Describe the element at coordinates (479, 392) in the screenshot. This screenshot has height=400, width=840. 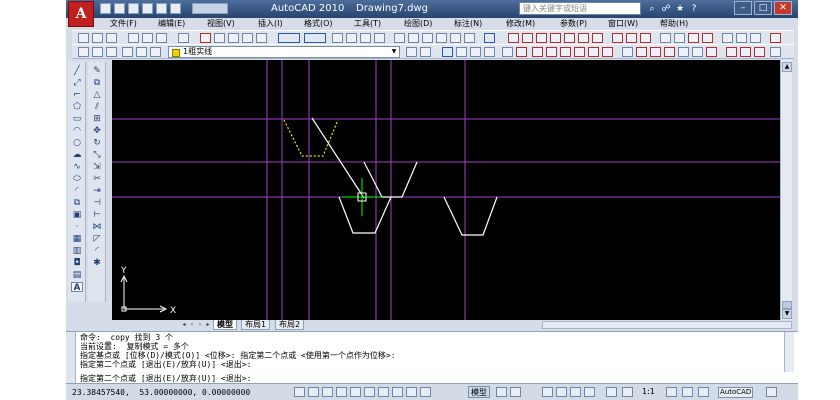
I see `model-space-button: 模型` at that location.